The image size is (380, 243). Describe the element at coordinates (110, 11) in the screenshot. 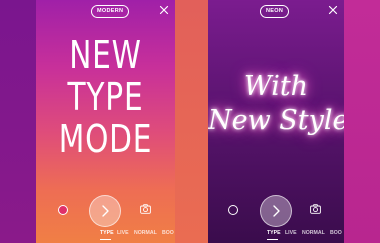

I see `text-style-button: MODERN` at that location.